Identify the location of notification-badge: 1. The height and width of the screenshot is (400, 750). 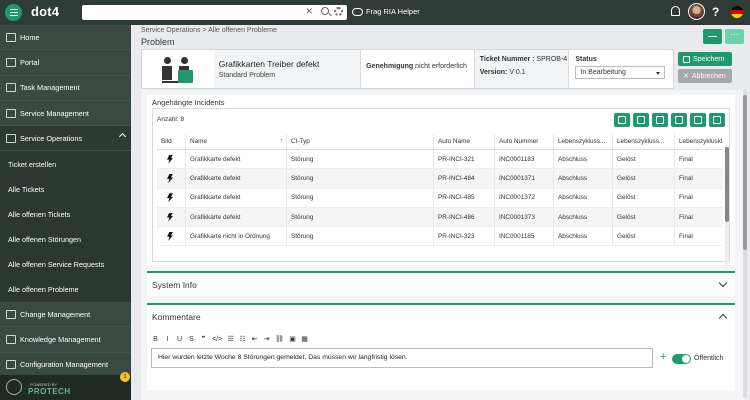
(125, 377).